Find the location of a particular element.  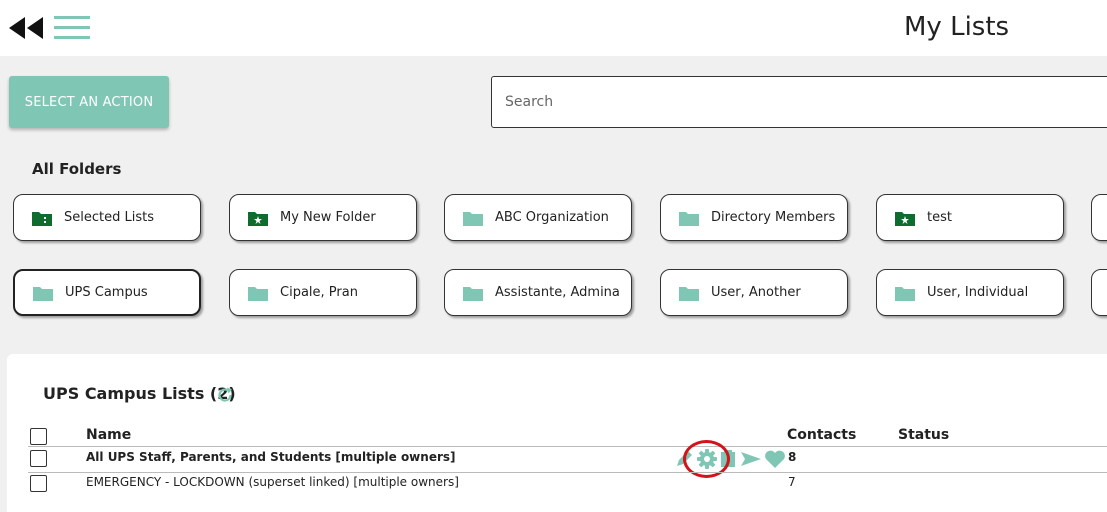

folder-label: User, Individual is located at coordinates (978, 292).